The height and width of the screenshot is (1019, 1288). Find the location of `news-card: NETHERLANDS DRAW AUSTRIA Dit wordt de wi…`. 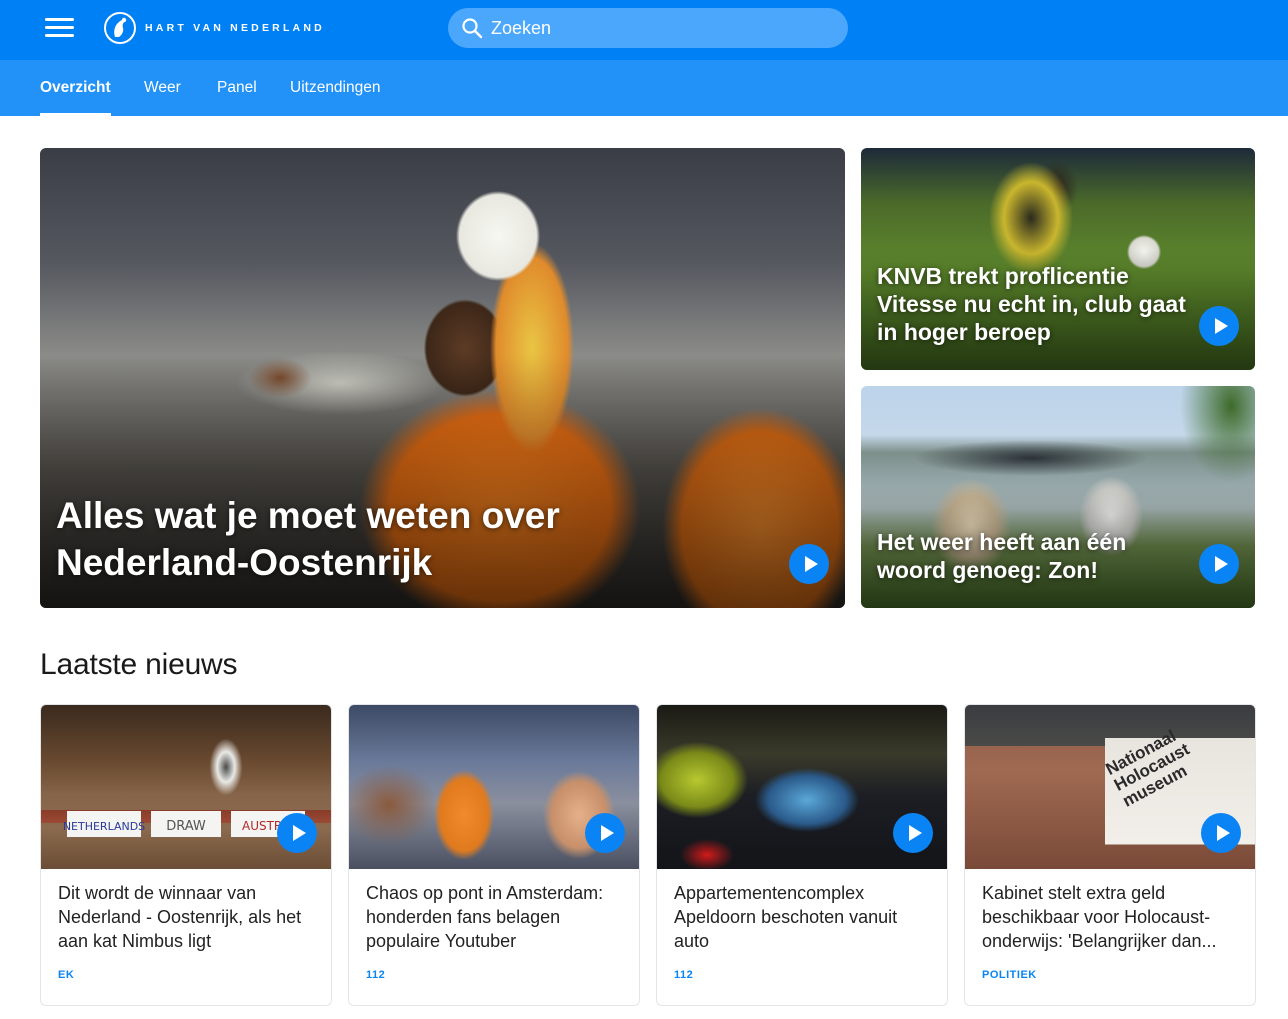

news-card: NETHERLANDS DRAW AUSTRIA Dit wordt de wi… is located at coordinates (186, 855).